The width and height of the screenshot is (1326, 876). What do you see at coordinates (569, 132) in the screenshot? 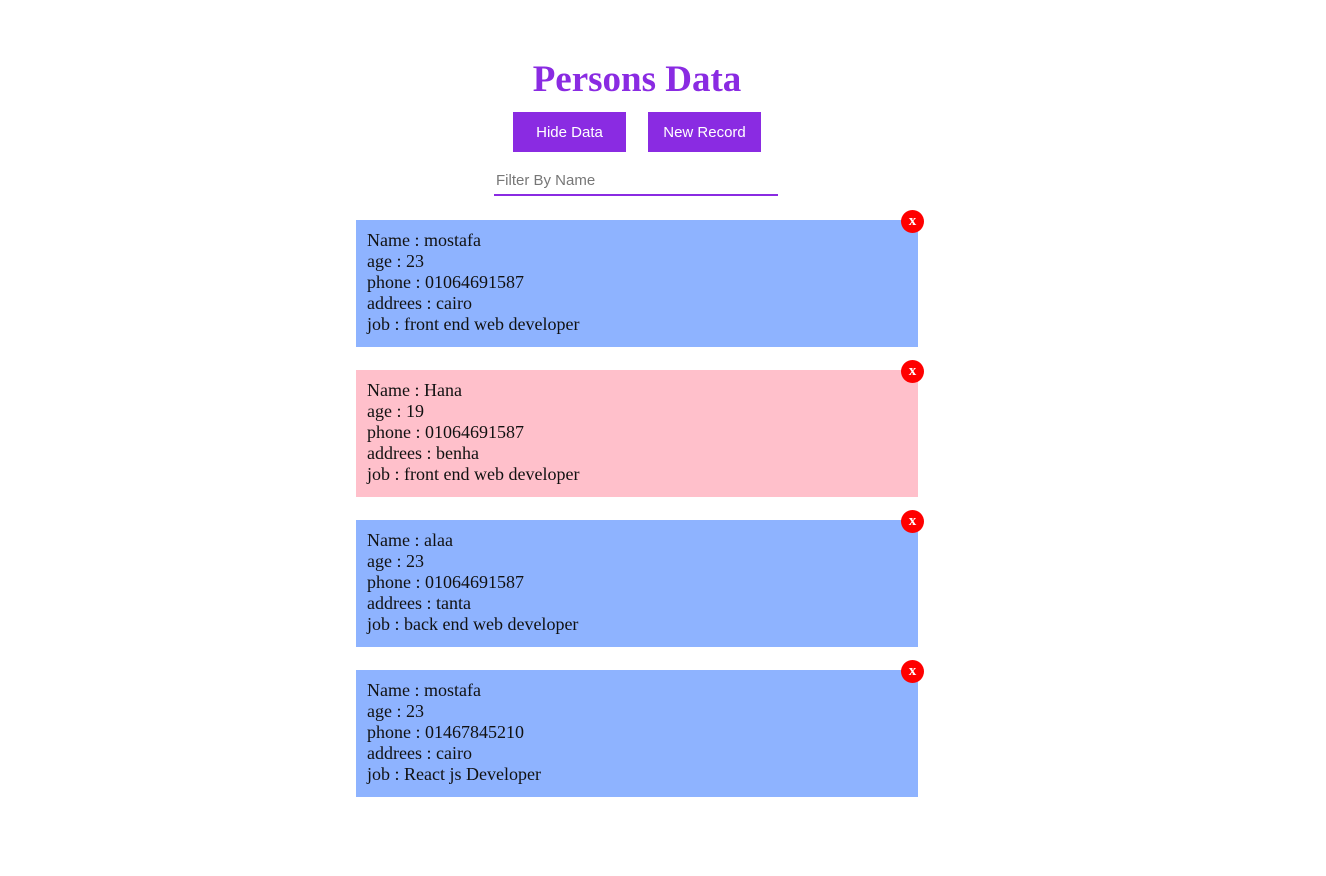
I see `hide-data-button: Hide Data` at bounding box center [569, 132].